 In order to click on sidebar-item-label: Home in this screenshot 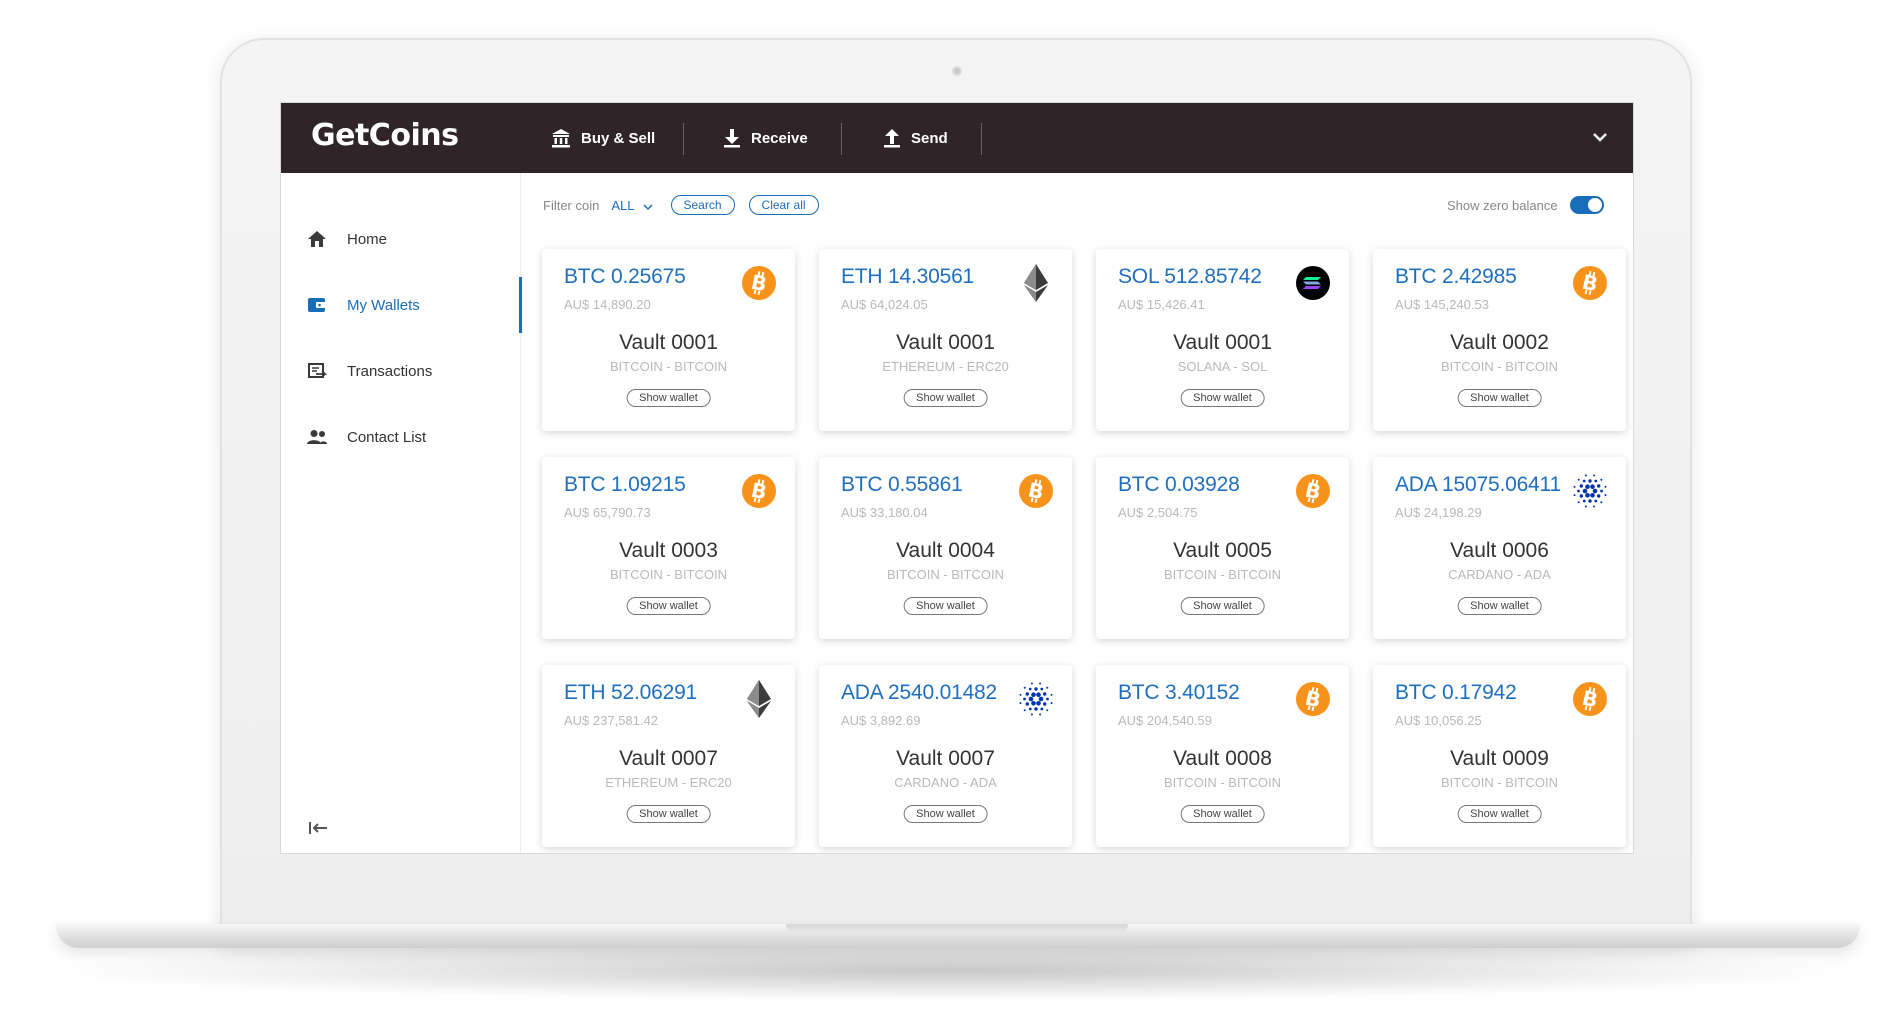, I will do `click(367, 239)`.